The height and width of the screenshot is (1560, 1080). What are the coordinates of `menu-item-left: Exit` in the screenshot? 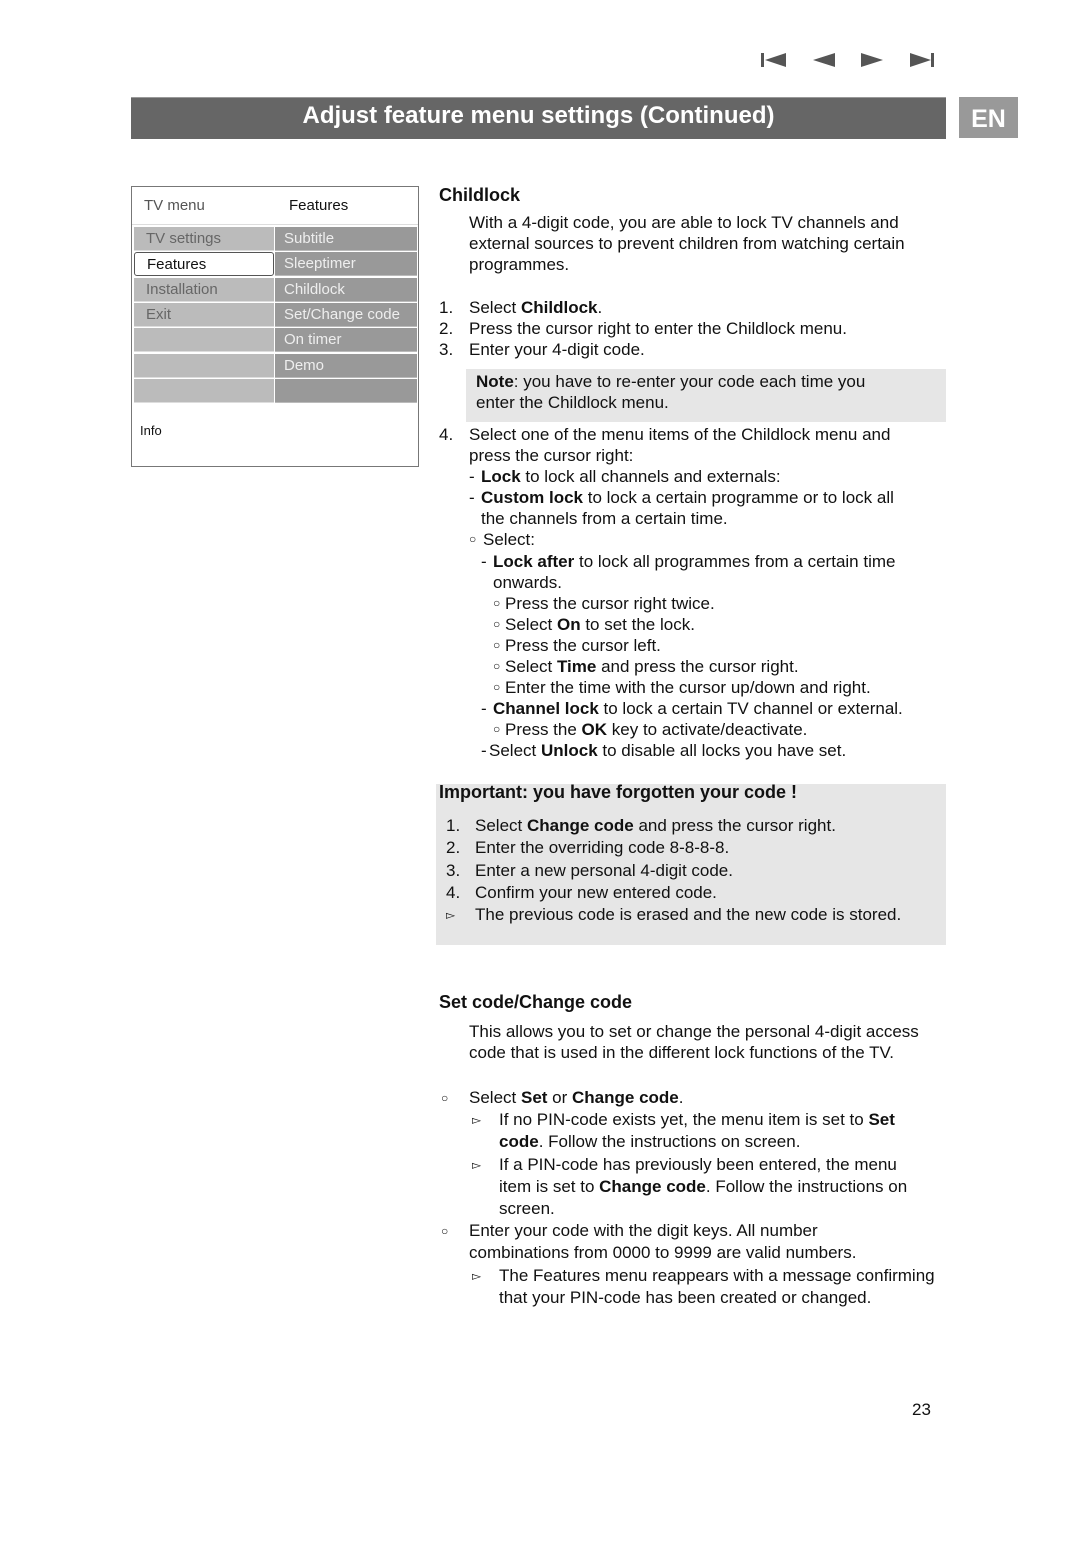 It's located at (204, 314).